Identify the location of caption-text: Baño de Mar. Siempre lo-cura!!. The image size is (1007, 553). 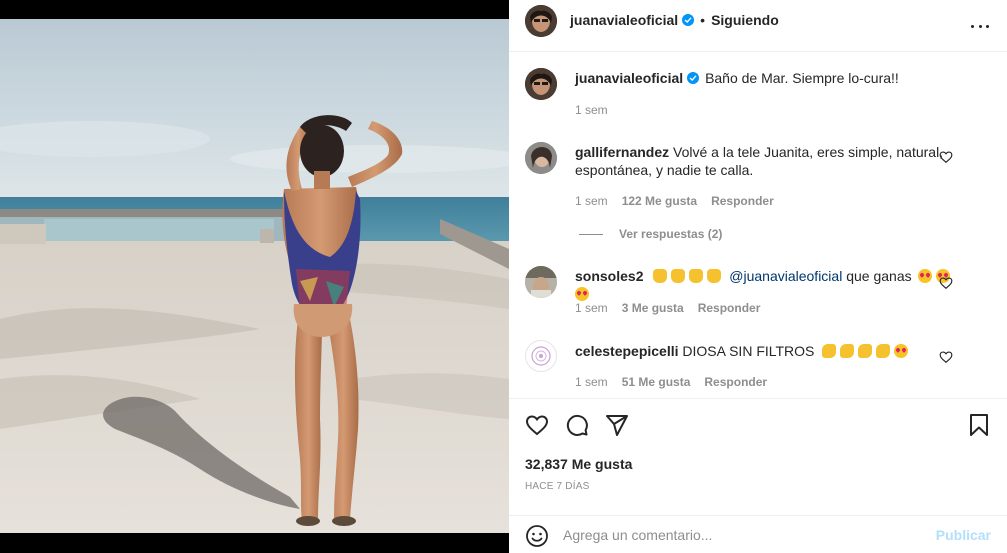
(802, 78).